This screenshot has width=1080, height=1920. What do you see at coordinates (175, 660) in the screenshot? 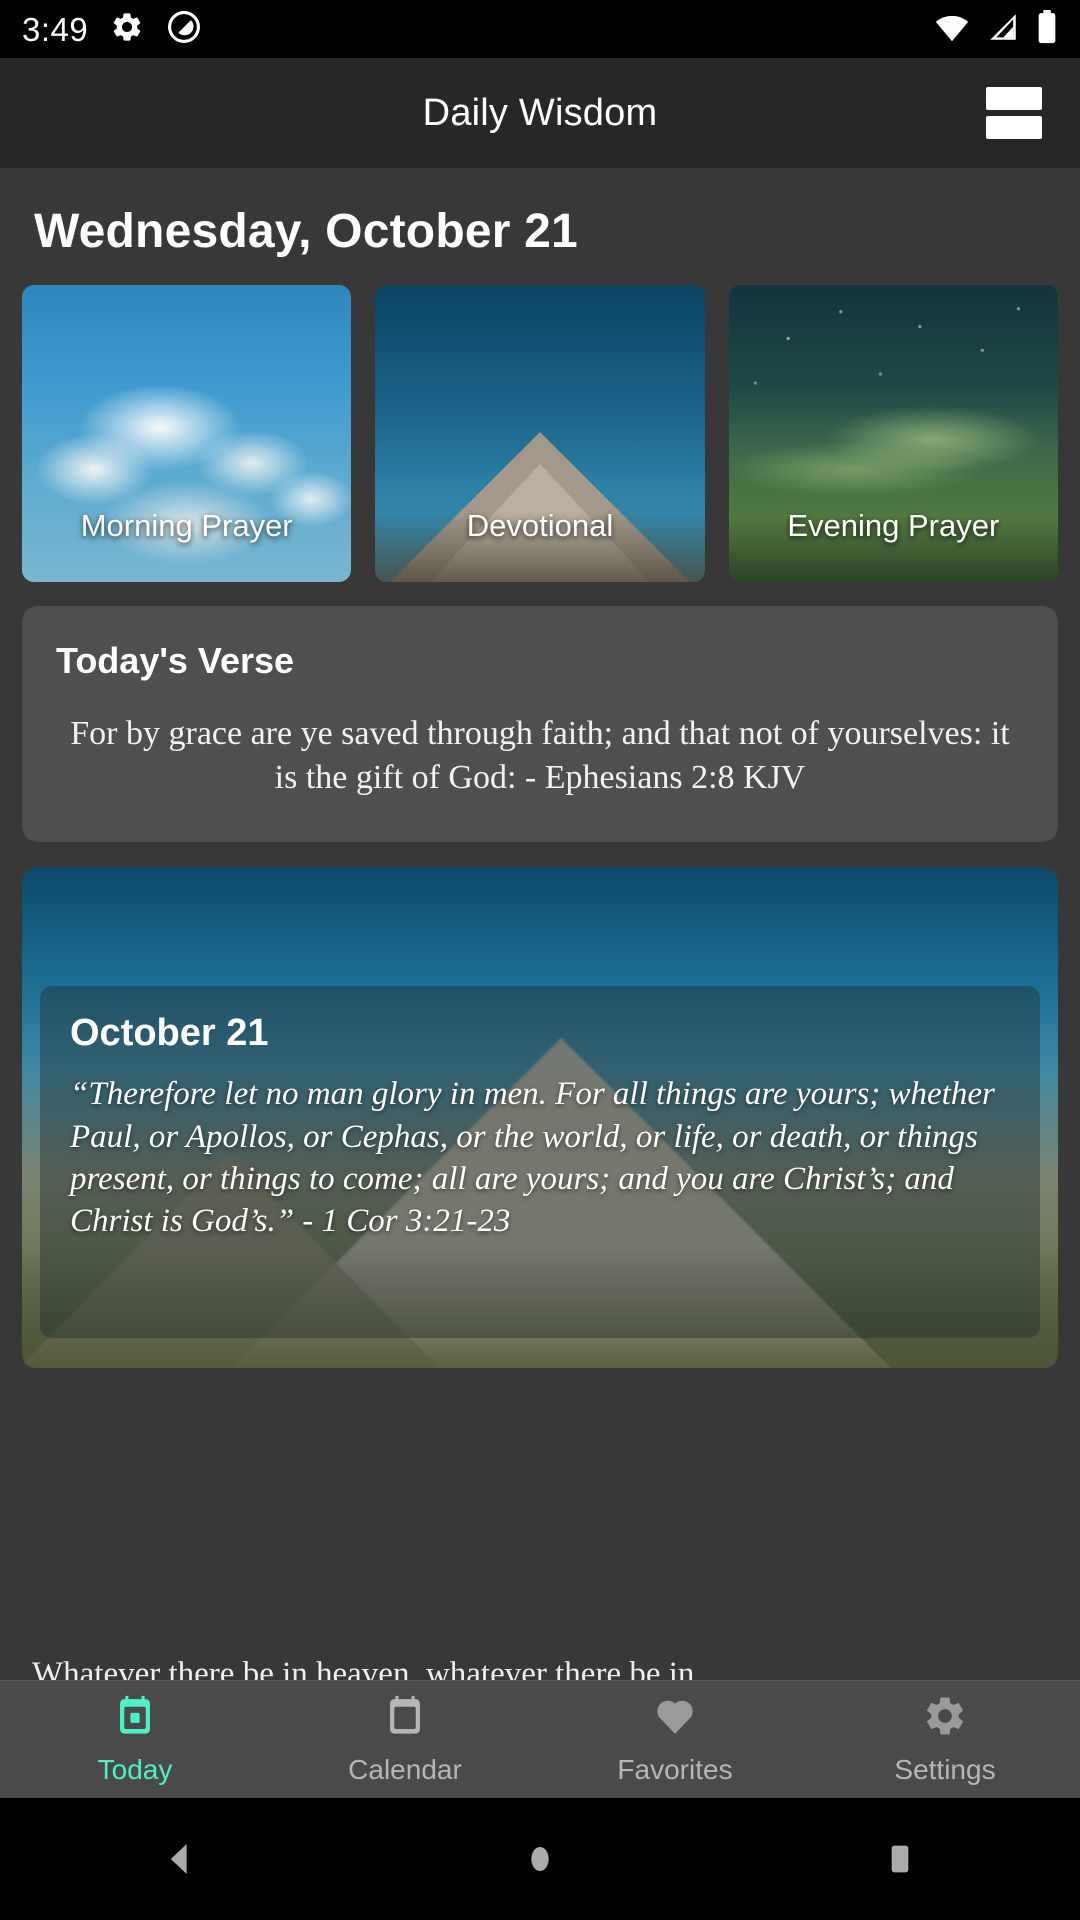
I see `todays-verse-title: Today's Verse` at bounding box center [175, 660].